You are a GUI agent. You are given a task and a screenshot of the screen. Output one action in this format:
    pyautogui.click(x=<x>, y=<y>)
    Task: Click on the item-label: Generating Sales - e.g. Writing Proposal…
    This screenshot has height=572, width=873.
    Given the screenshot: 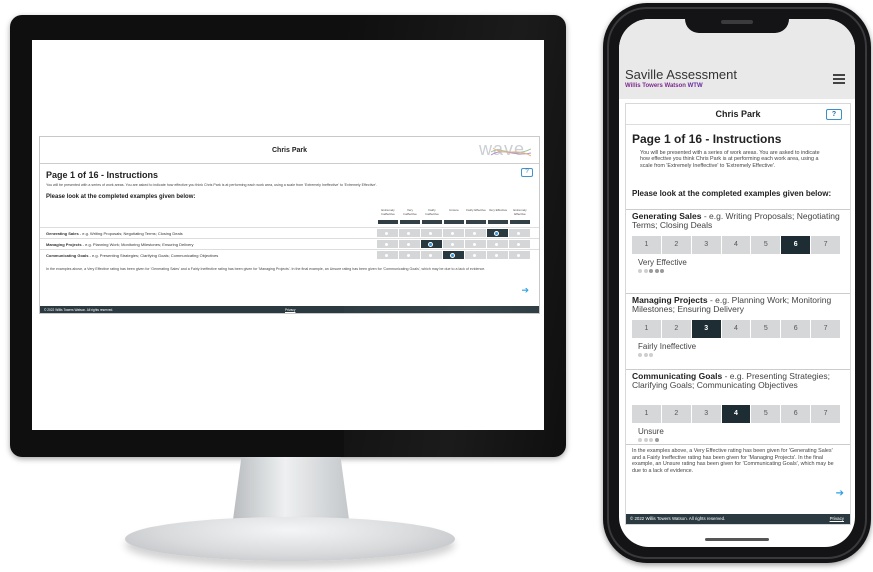 What is the action you would take?
    pyautogui.click(x=737, y=221)
    